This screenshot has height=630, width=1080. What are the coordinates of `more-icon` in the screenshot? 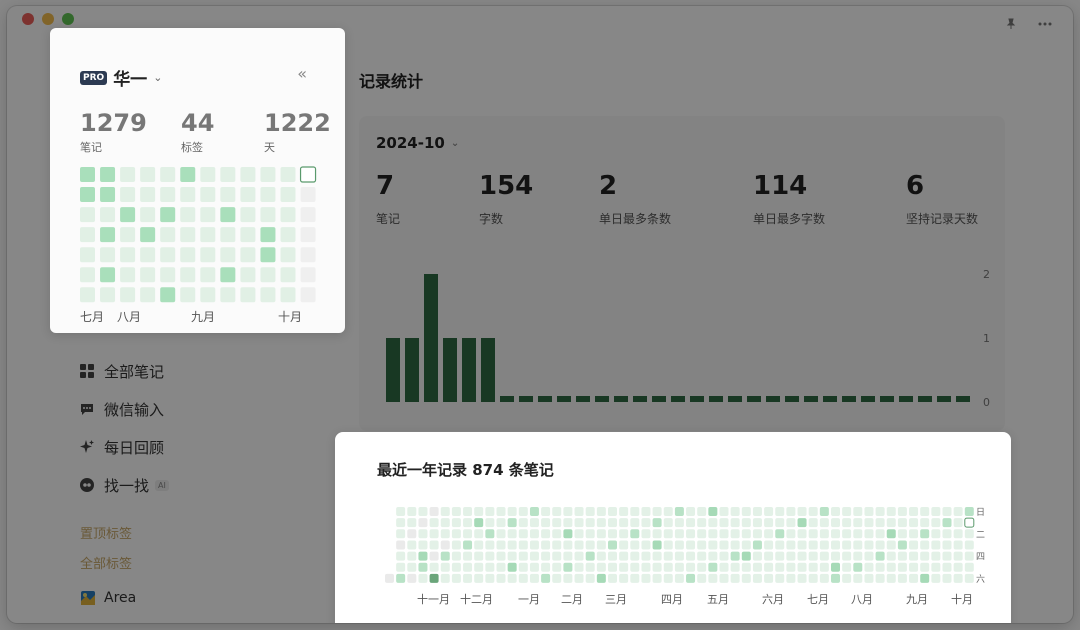 It's located at (1045, 25).